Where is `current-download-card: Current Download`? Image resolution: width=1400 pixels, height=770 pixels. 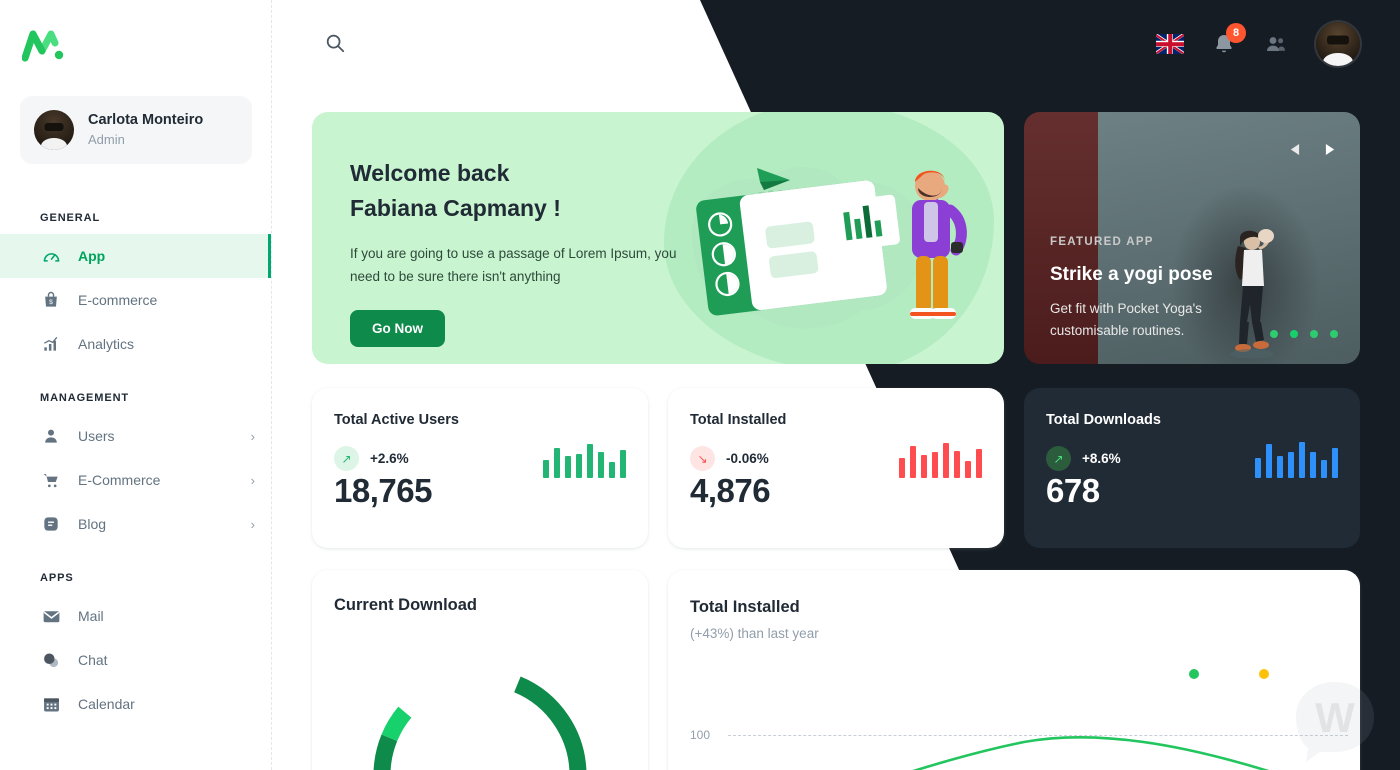
current-download-card: Current Download is located at coordinates (480, 670).